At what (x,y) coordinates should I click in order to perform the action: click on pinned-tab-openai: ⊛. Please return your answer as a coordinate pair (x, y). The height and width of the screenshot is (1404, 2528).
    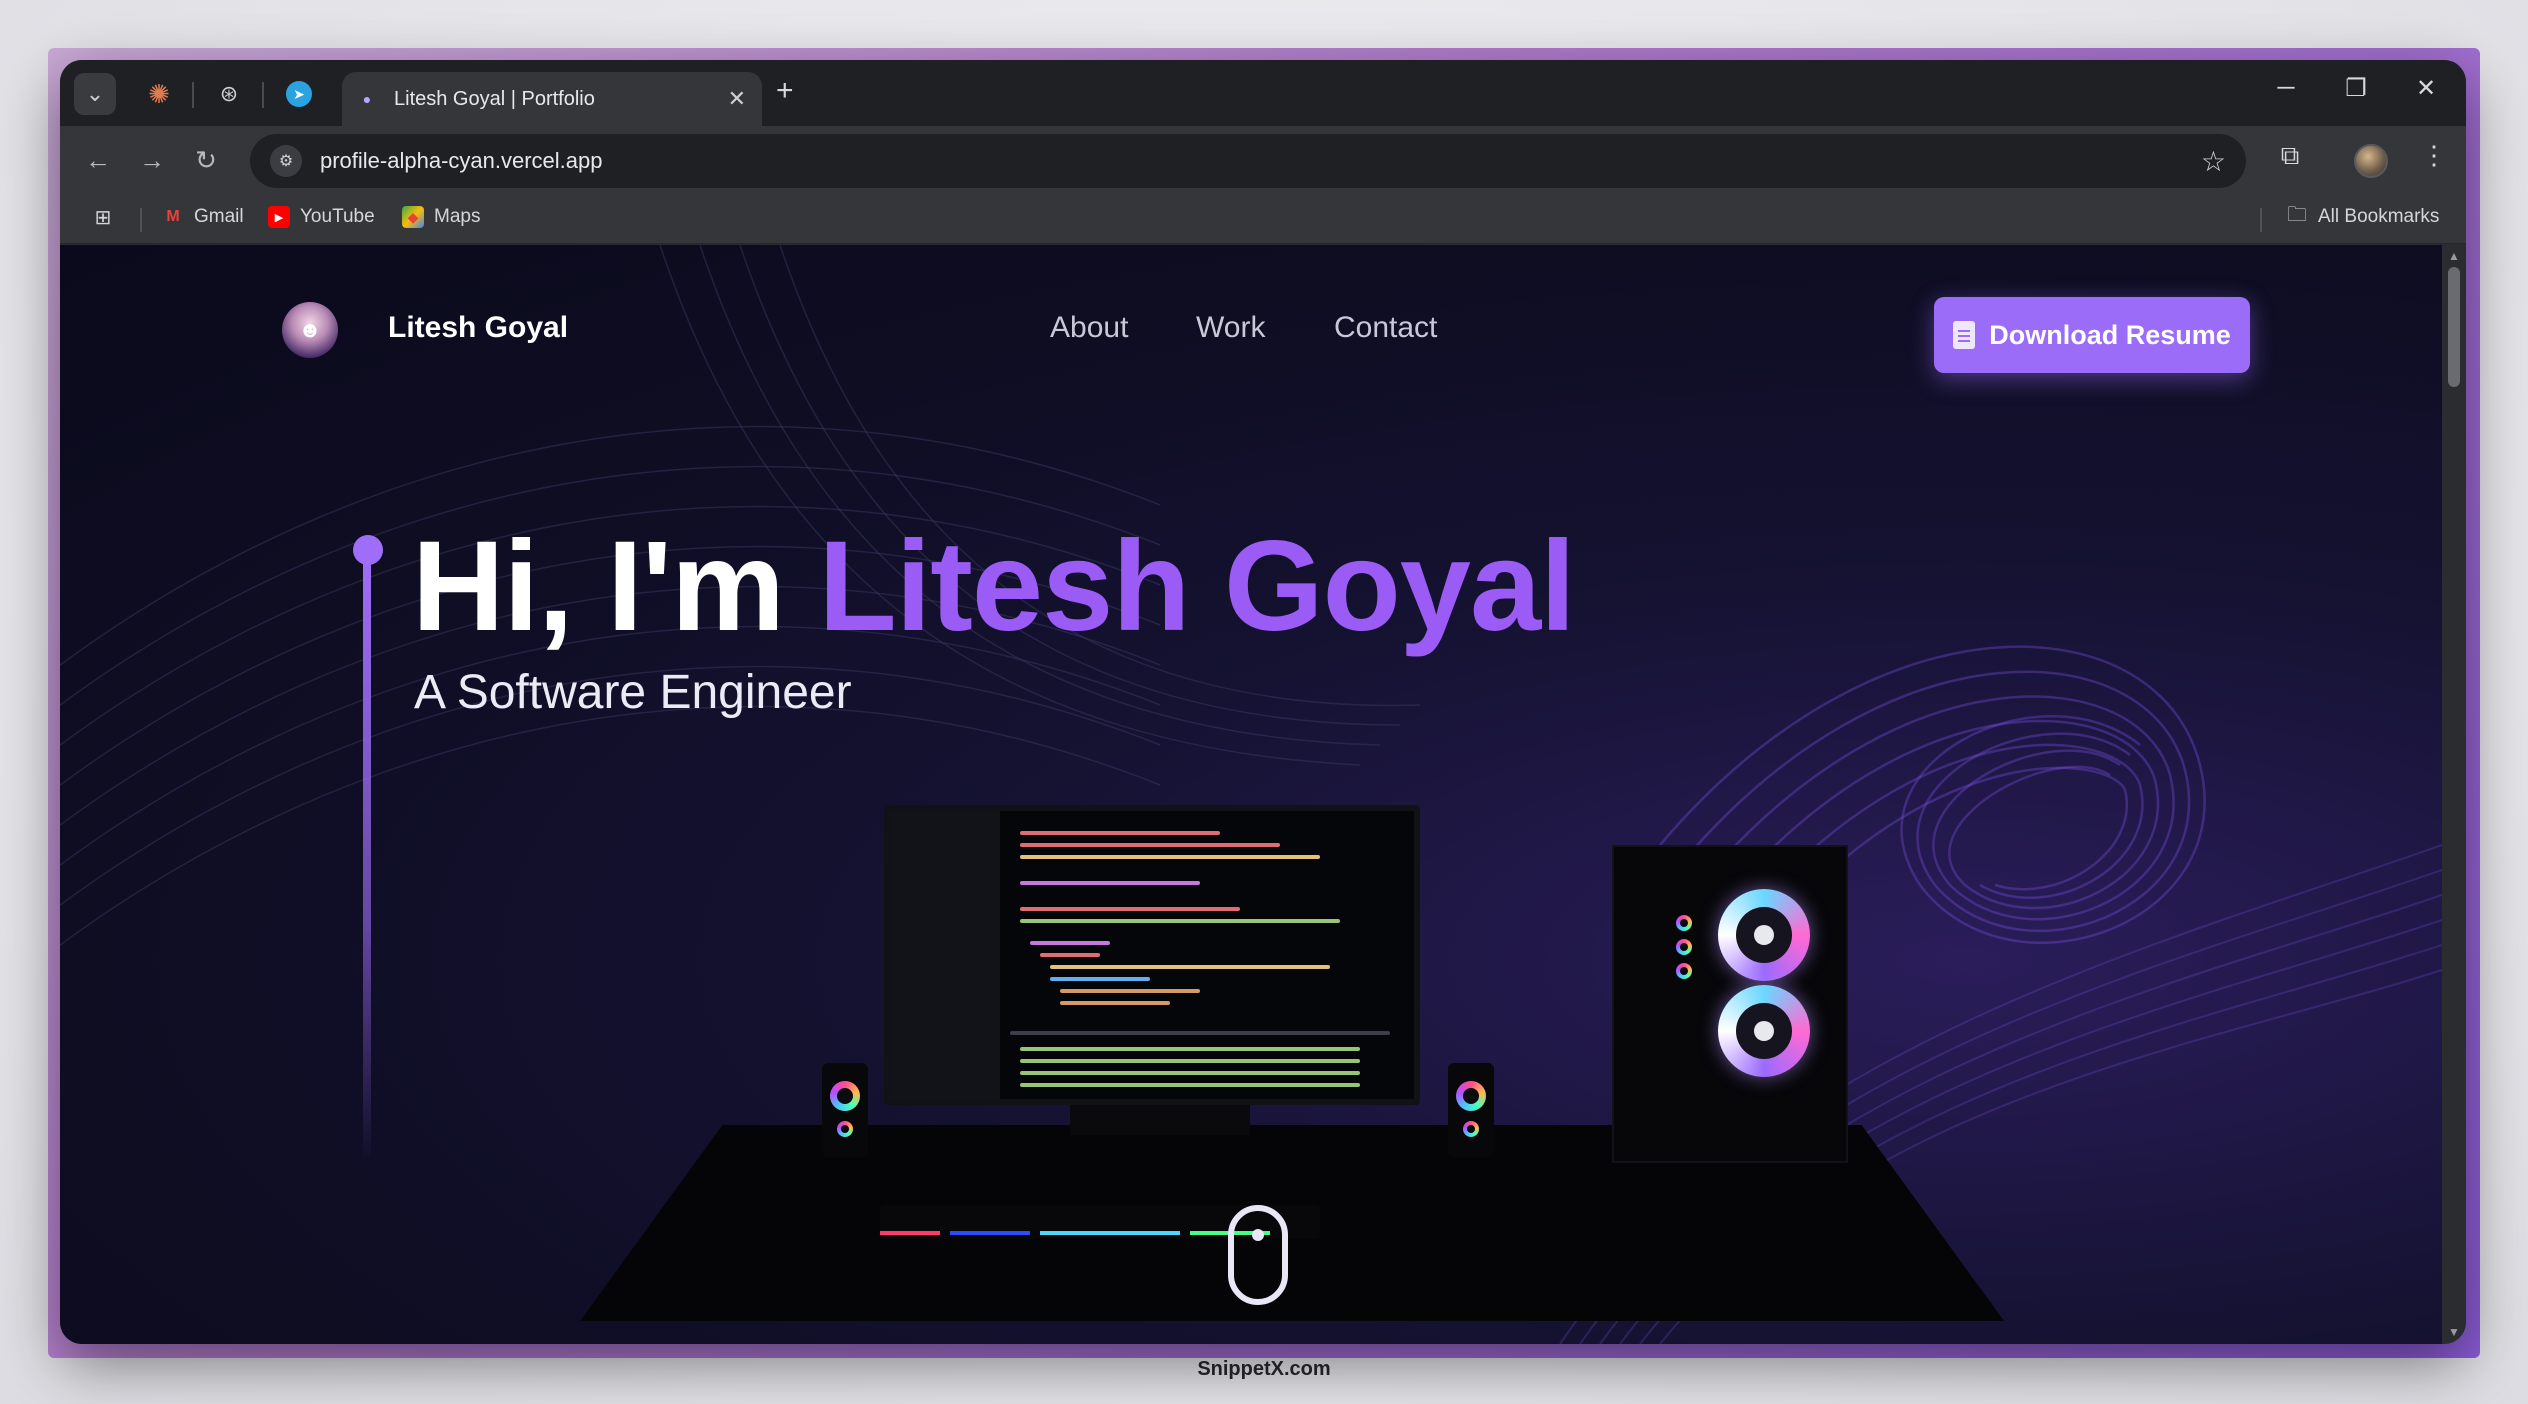
    Looking at the image, I should click on (229, 94).